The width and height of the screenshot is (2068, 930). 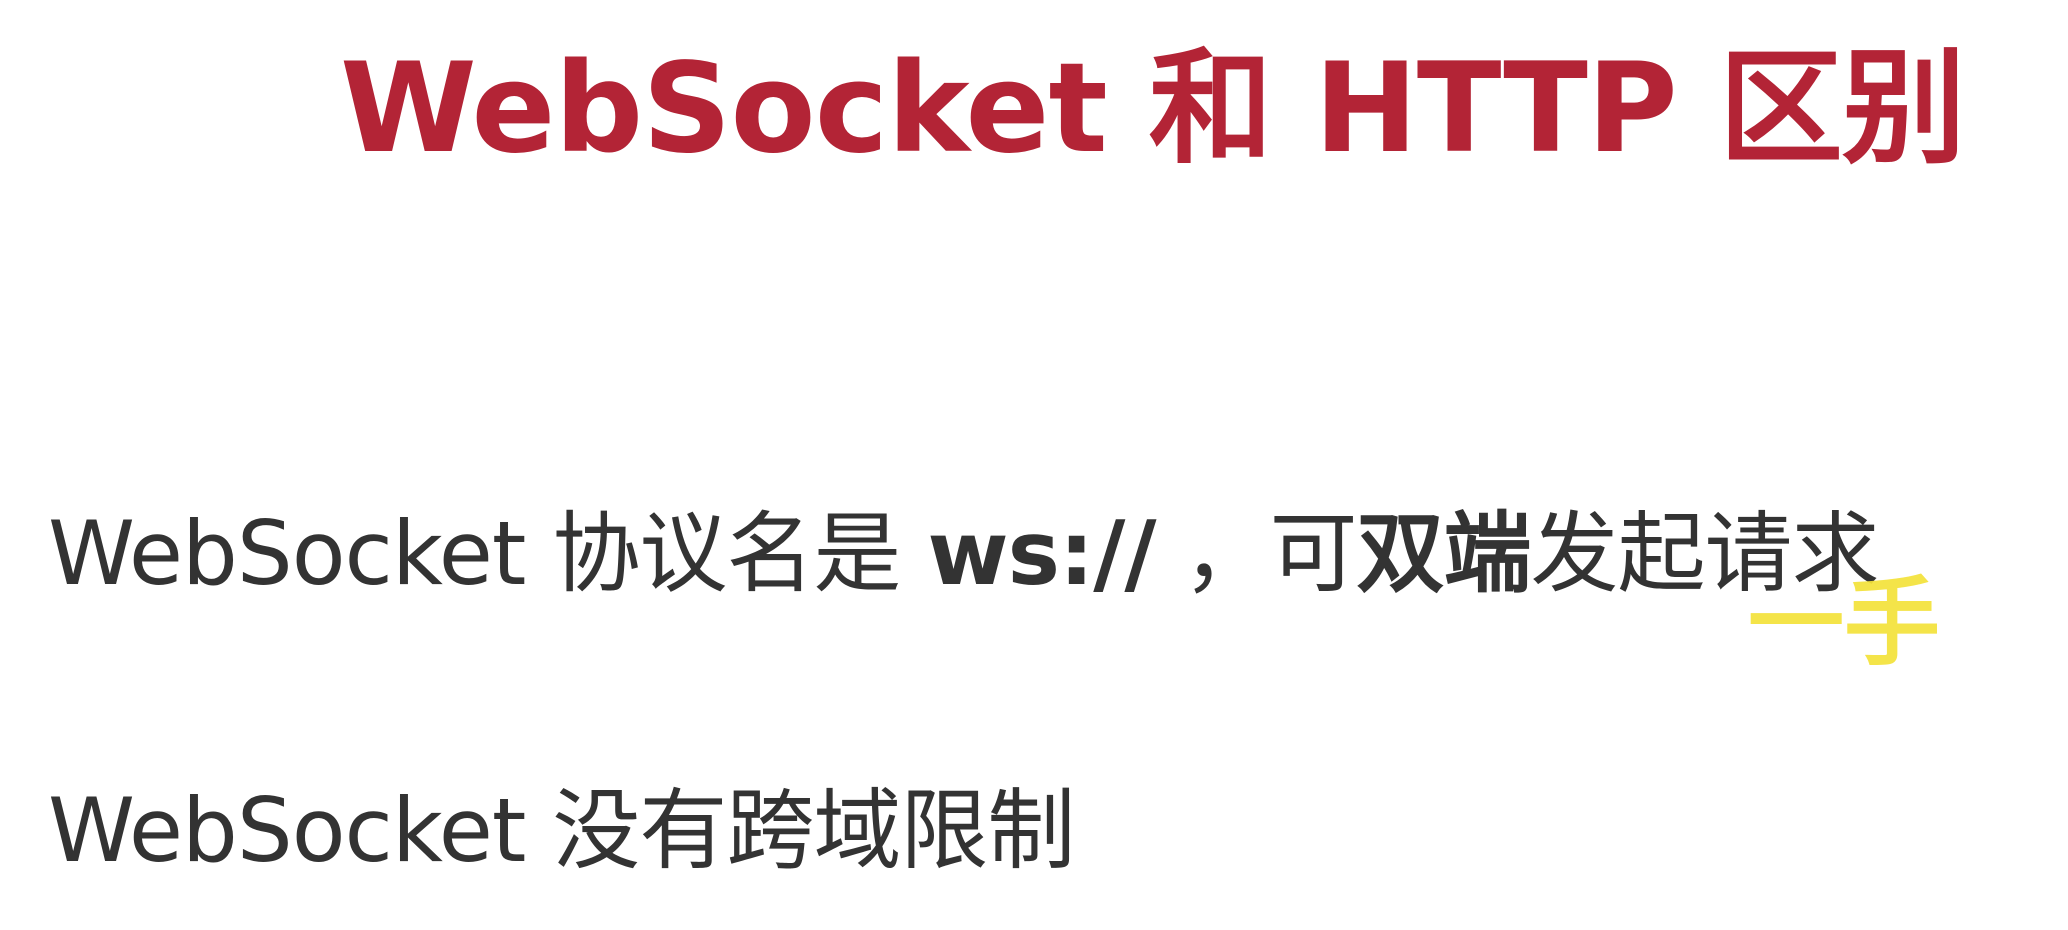 I want to click on bullet-protocol-name: WebSocket 协议名是 ws:// ，可双端发起请求, so click(x=964, y=553).